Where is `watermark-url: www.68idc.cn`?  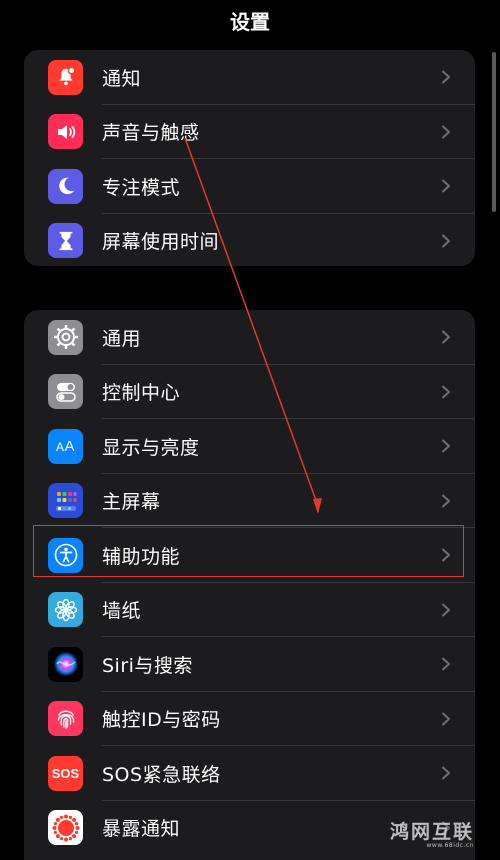
watermark-url: www.68idc.cn is located at coordinates (450, 845).